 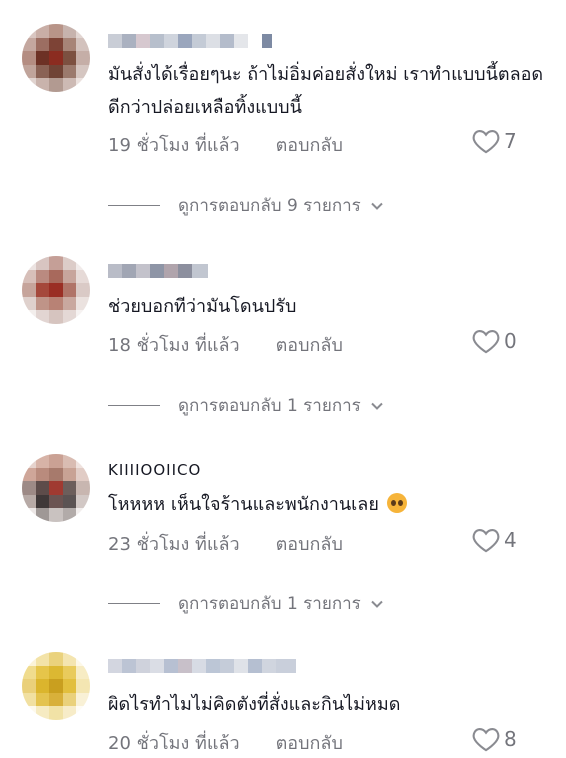 What do you see at coordinates (254, 704) in the screenshot?
I see `comment-text: ผิดไรทำไมไม่คิดตังที่สั่งและกินไม่หมด` at bounding box center [254, 704].